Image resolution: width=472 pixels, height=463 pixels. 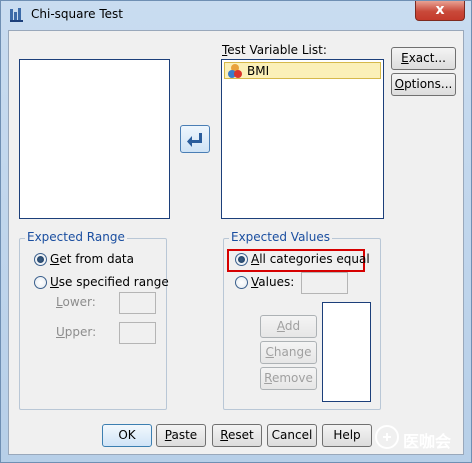 I want to click on reset-button: Reset, so click(x=237, y=435).